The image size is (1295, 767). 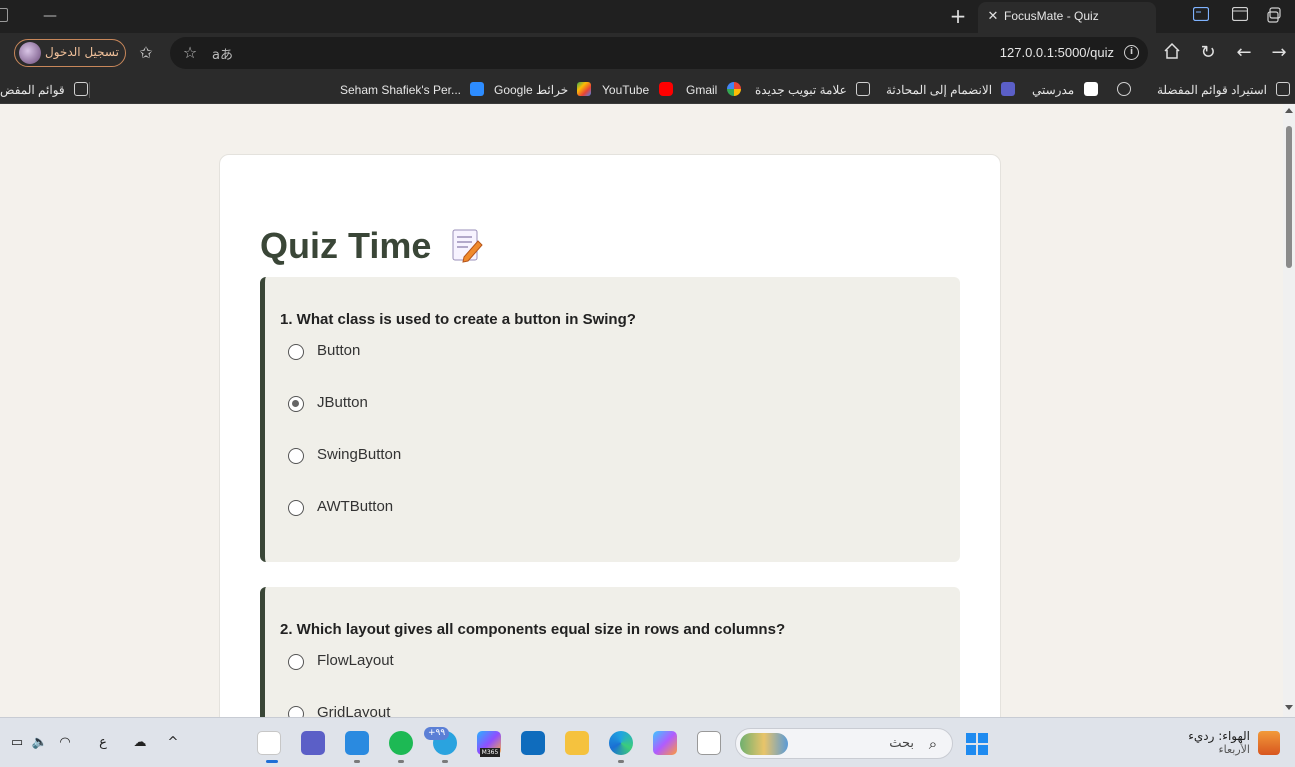 I want to click on sidebar-toggle-icon, so click(x=1201, y=15).